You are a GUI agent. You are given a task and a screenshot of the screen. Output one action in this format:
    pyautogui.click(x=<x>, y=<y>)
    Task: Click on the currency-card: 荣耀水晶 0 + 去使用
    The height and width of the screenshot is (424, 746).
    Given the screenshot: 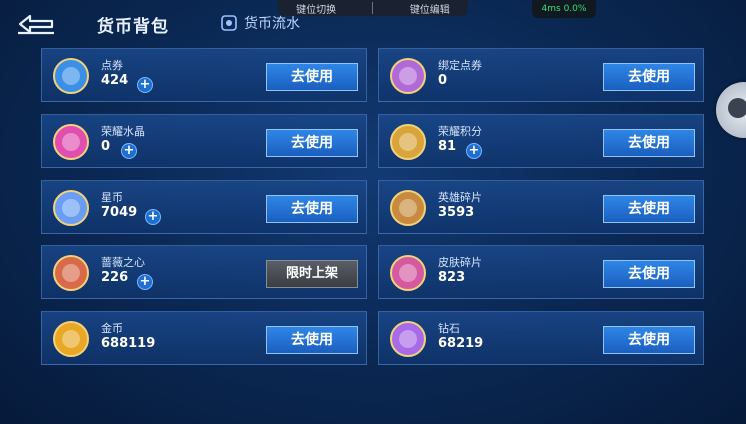 What is the action you would take?
    pyautogui.click(x=204, y=141)
    